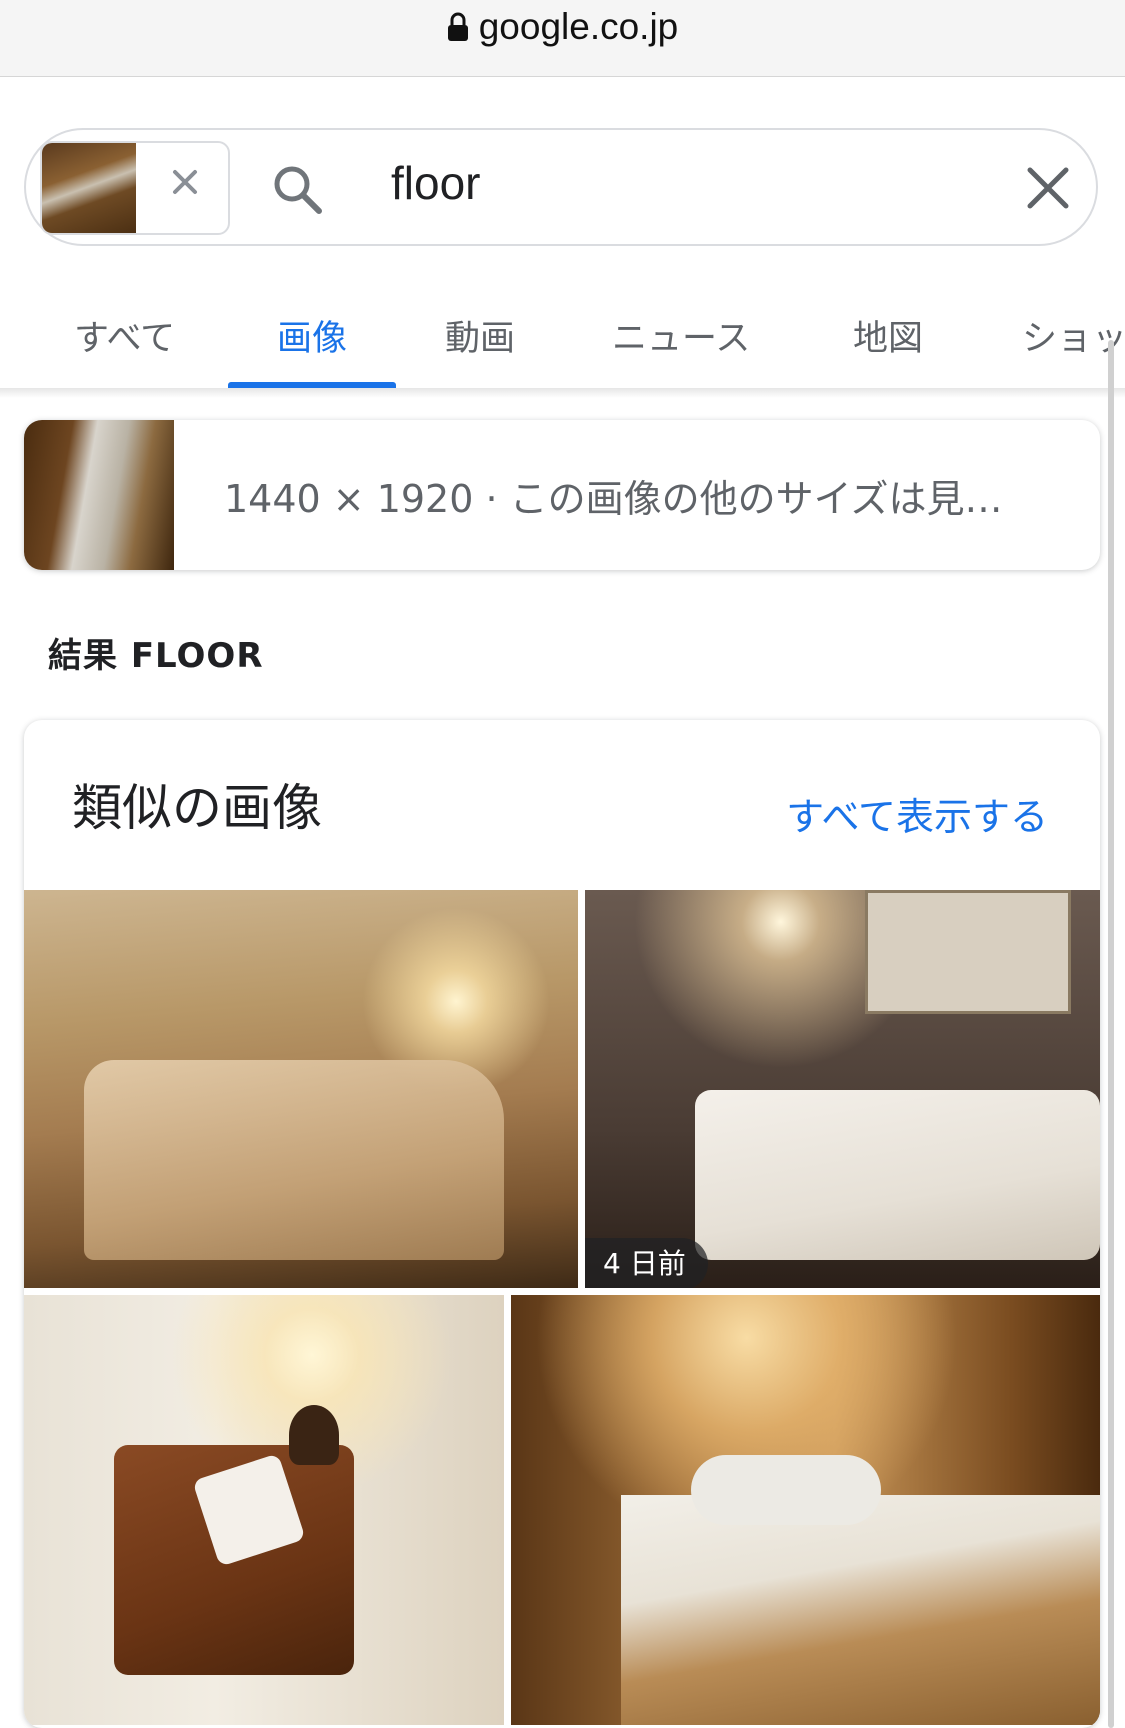  I want to click on see-all-link: すべて表示する, so click(917, 813).